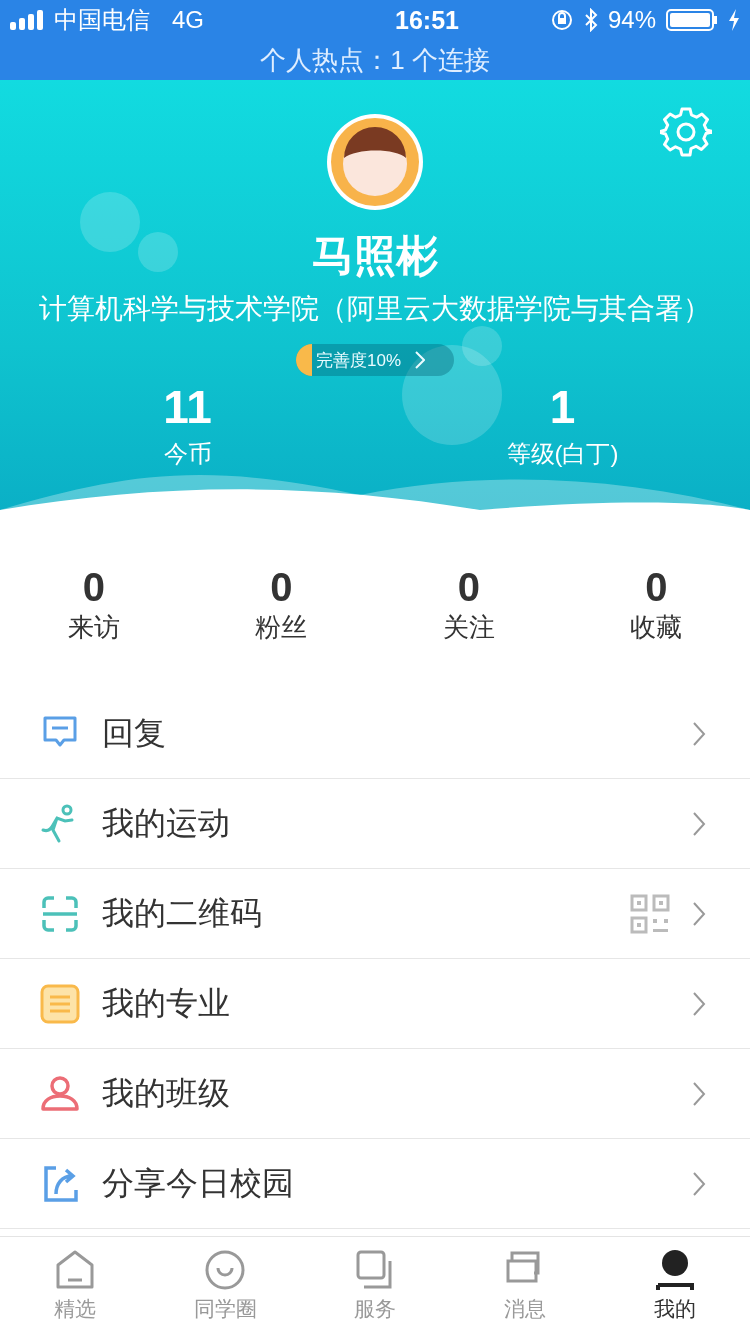 This screenshot has height=1334, width=750. Describe the element at coordinates (60, 1003) in the screenshot. I see `list-icon` at that location.